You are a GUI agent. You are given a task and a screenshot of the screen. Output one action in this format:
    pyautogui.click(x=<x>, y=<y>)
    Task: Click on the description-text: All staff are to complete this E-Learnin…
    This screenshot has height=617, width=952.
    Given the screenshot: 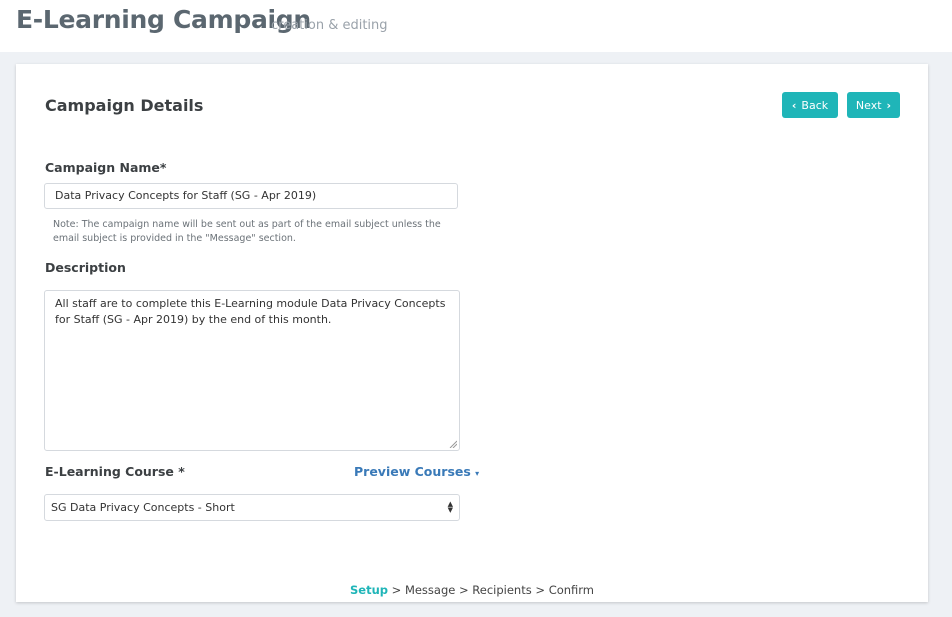 What is the action you would take?
    pyautogui.click(x=250, y=311)
    